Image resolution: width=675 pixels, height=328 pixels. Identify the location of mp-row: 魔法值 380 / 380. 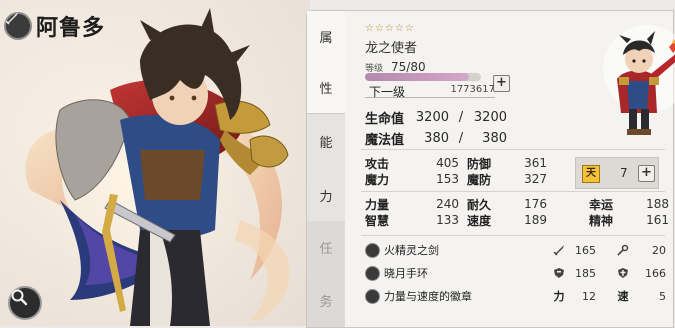
(440, 138).